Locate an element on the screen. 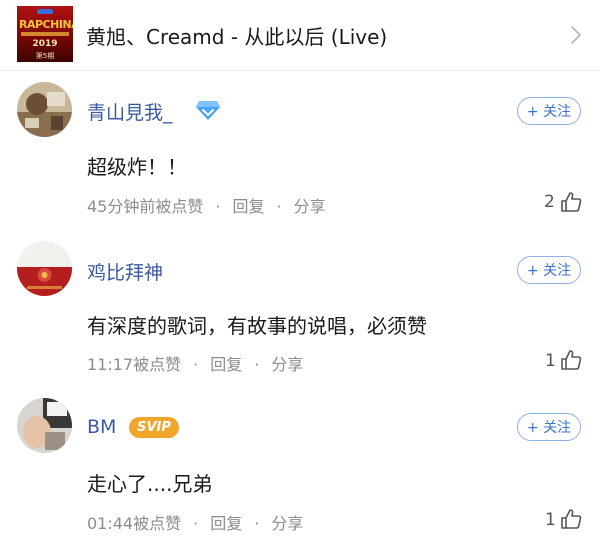  diamond-icon is located at coordinates (208, 110).